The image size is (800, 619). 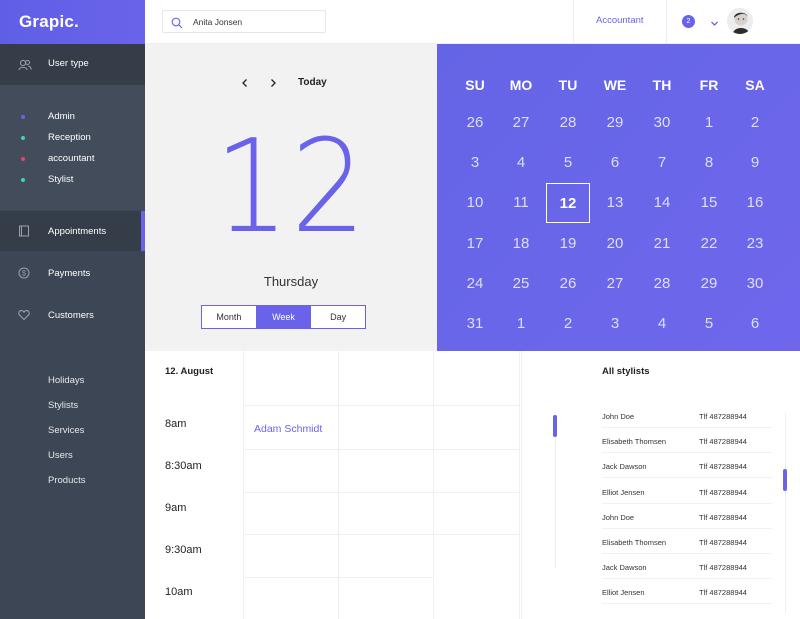 I want to click on calendar-day: 15, so click(x=709, y=203).